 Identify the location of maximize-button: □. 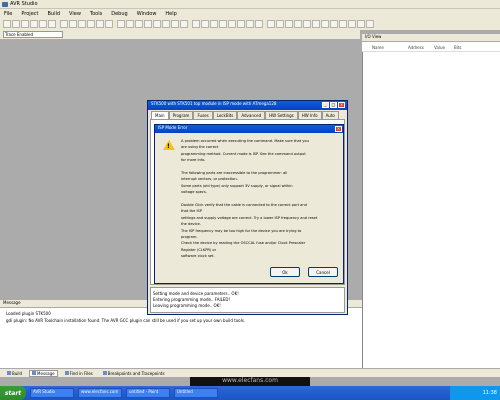
(333, 105).